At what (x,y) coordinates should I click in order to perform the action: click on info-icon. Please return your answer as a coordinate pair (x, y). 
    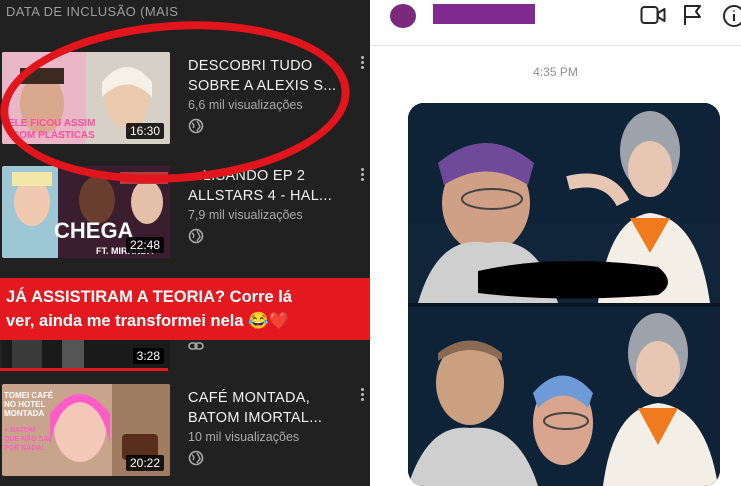
    Looking at the image, I should click on (731, 16).